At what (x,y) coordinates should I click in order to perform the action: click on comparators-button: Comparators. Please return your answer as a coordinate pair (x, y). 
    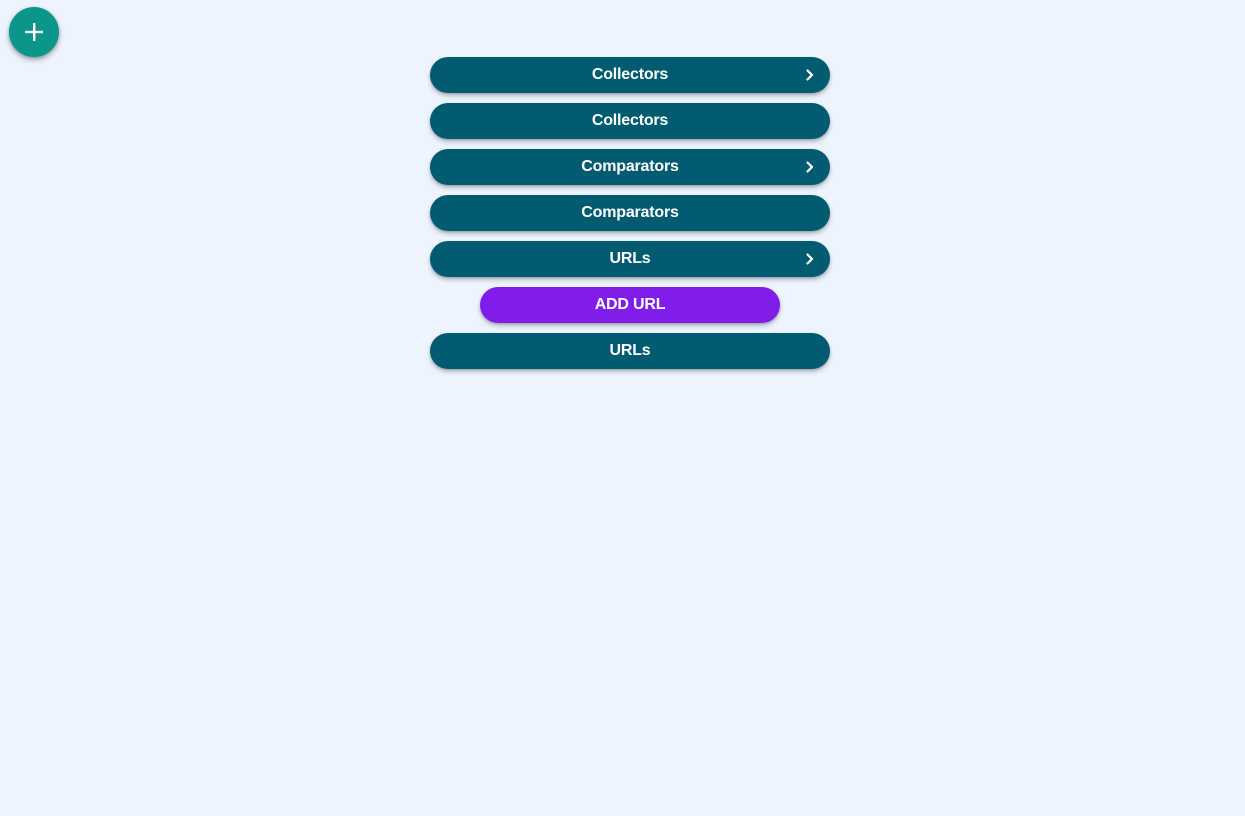
    Looking at the image, I should click on (630, 213).